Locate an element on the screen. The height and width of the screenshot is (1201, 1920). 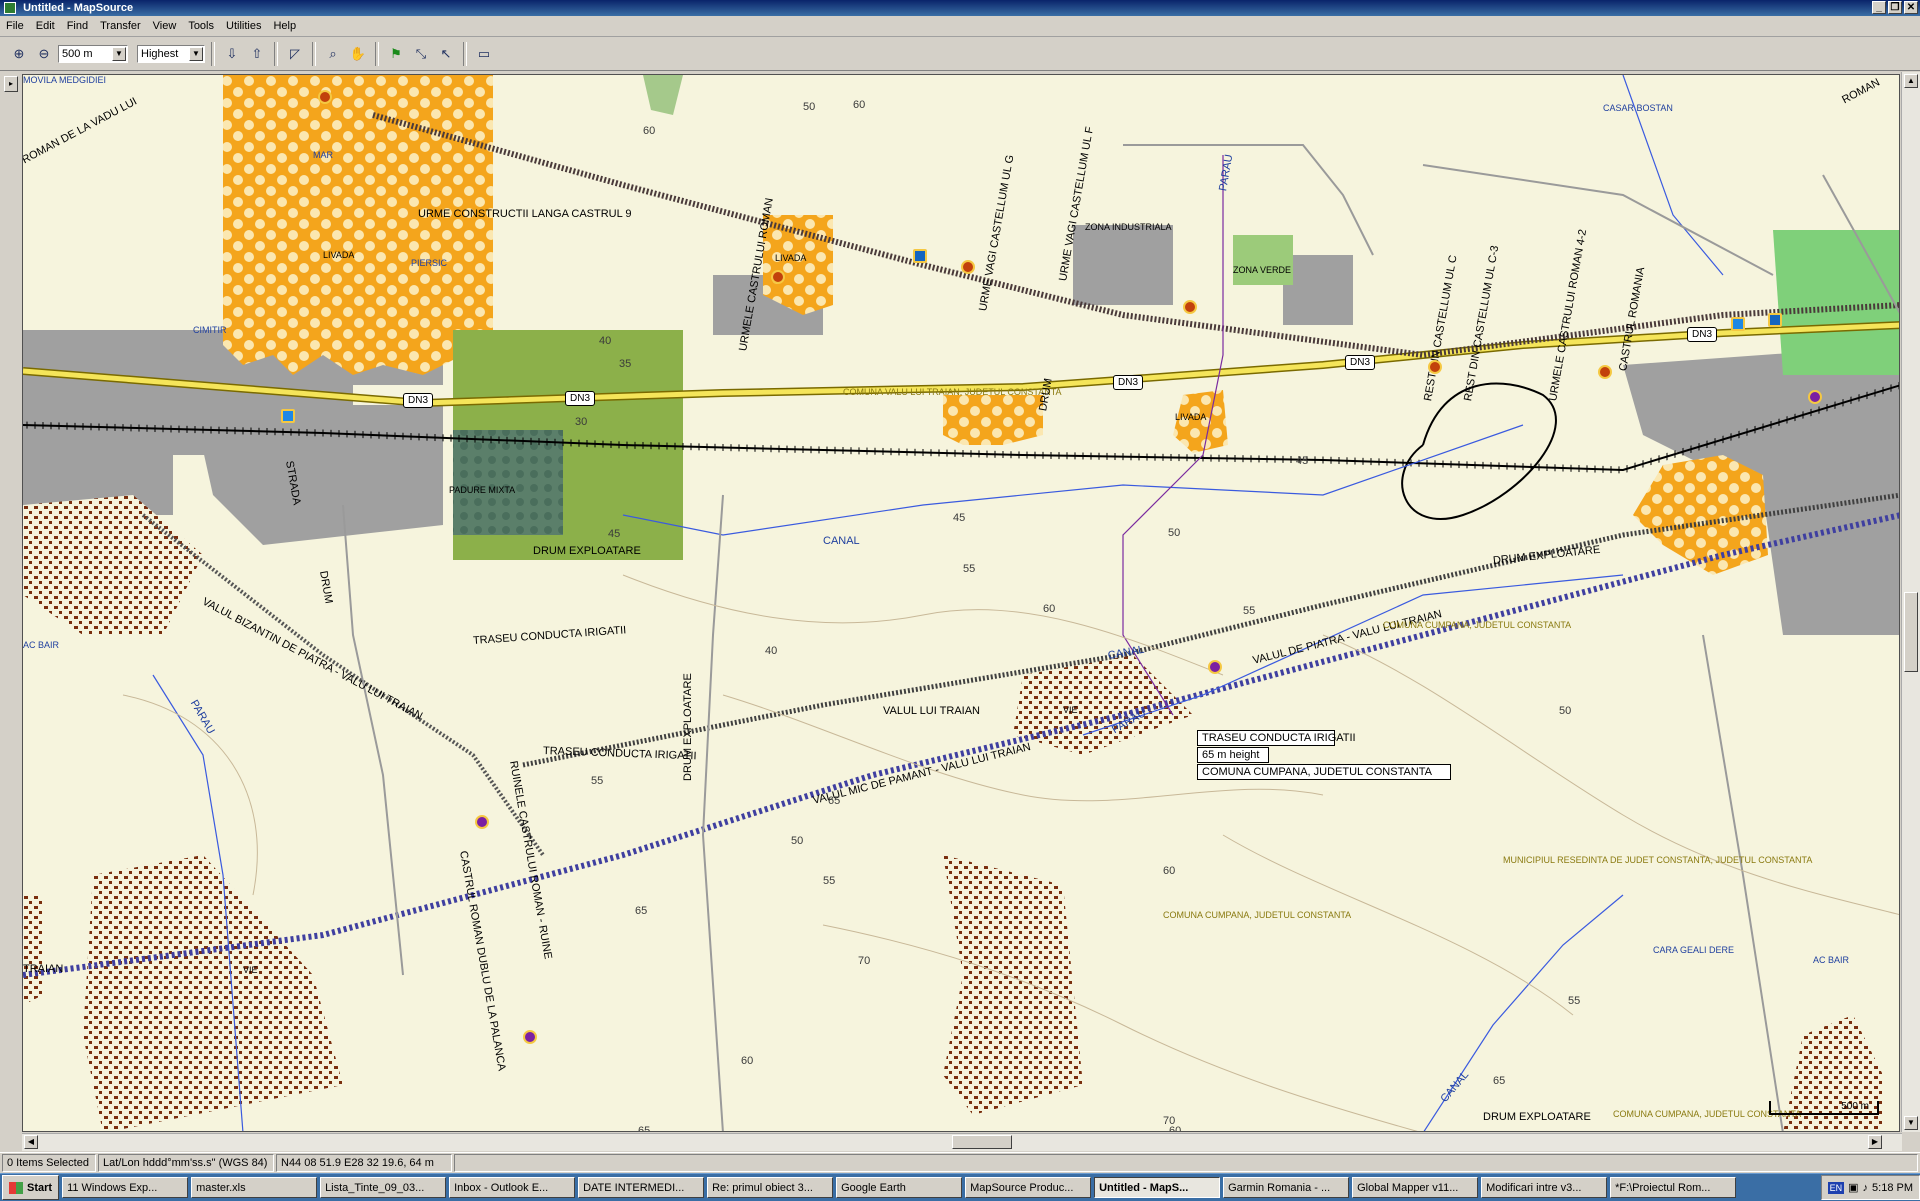
taskbar-item: Google Earth is located at coordinates (899, 1187).